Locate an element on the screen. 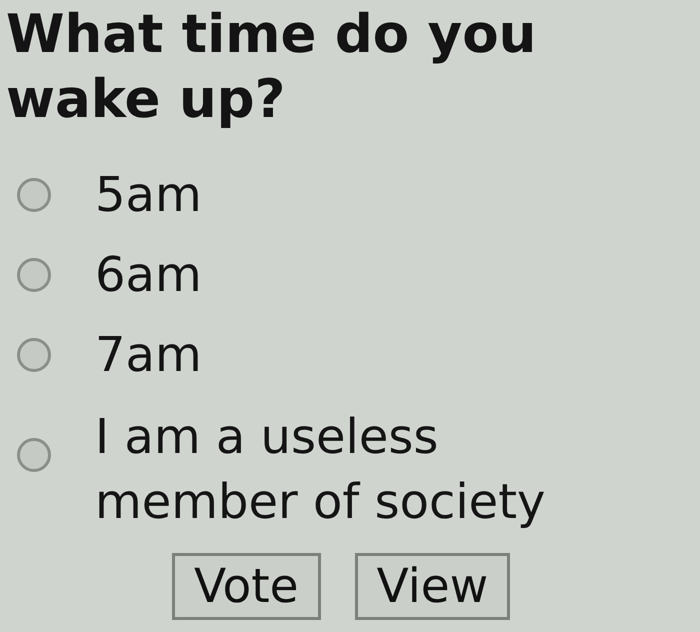 The height and width of the screenshot is (632, 700). vote-button: Vote is located at coordinates (246, 586).